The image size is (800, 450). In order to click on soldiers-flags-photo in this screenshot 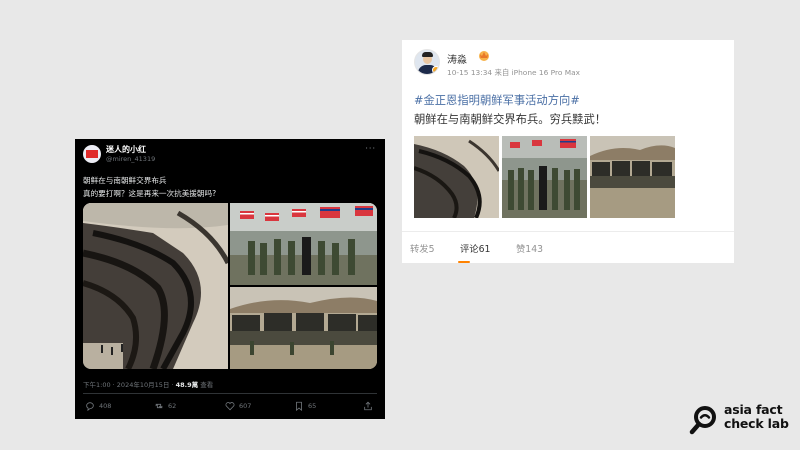, I will do `click(303, 244)`.